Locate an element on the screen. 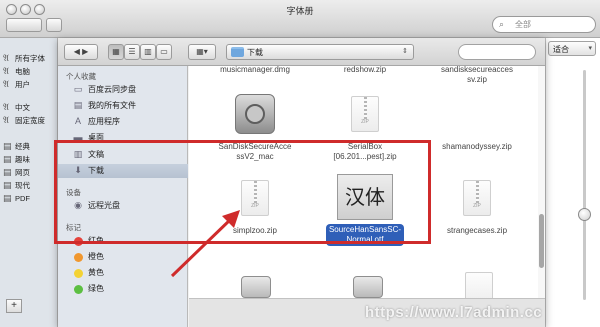 The width and height of the screenshot is (600, 327). sidebar-item-label: 下载 is located at coordinates (96, 170).